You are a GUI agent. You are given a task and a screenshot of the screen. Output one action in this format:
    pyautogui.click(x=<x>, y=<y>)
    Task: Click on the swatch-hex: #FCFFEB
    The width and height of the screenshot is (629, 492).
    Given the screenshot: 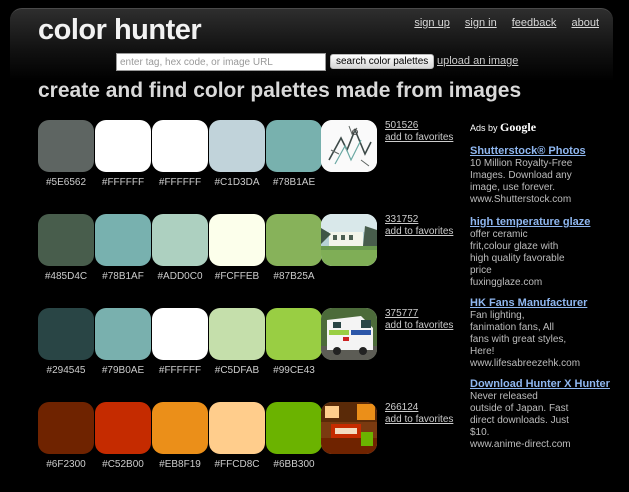 What is the action you would take?
    pyautogui.click(x=237, y=276)
    